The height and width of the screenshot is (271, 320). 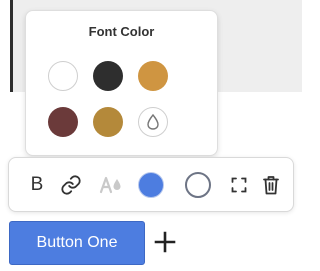 I want to click on background-accent-bar, so click(x=11, y=46).